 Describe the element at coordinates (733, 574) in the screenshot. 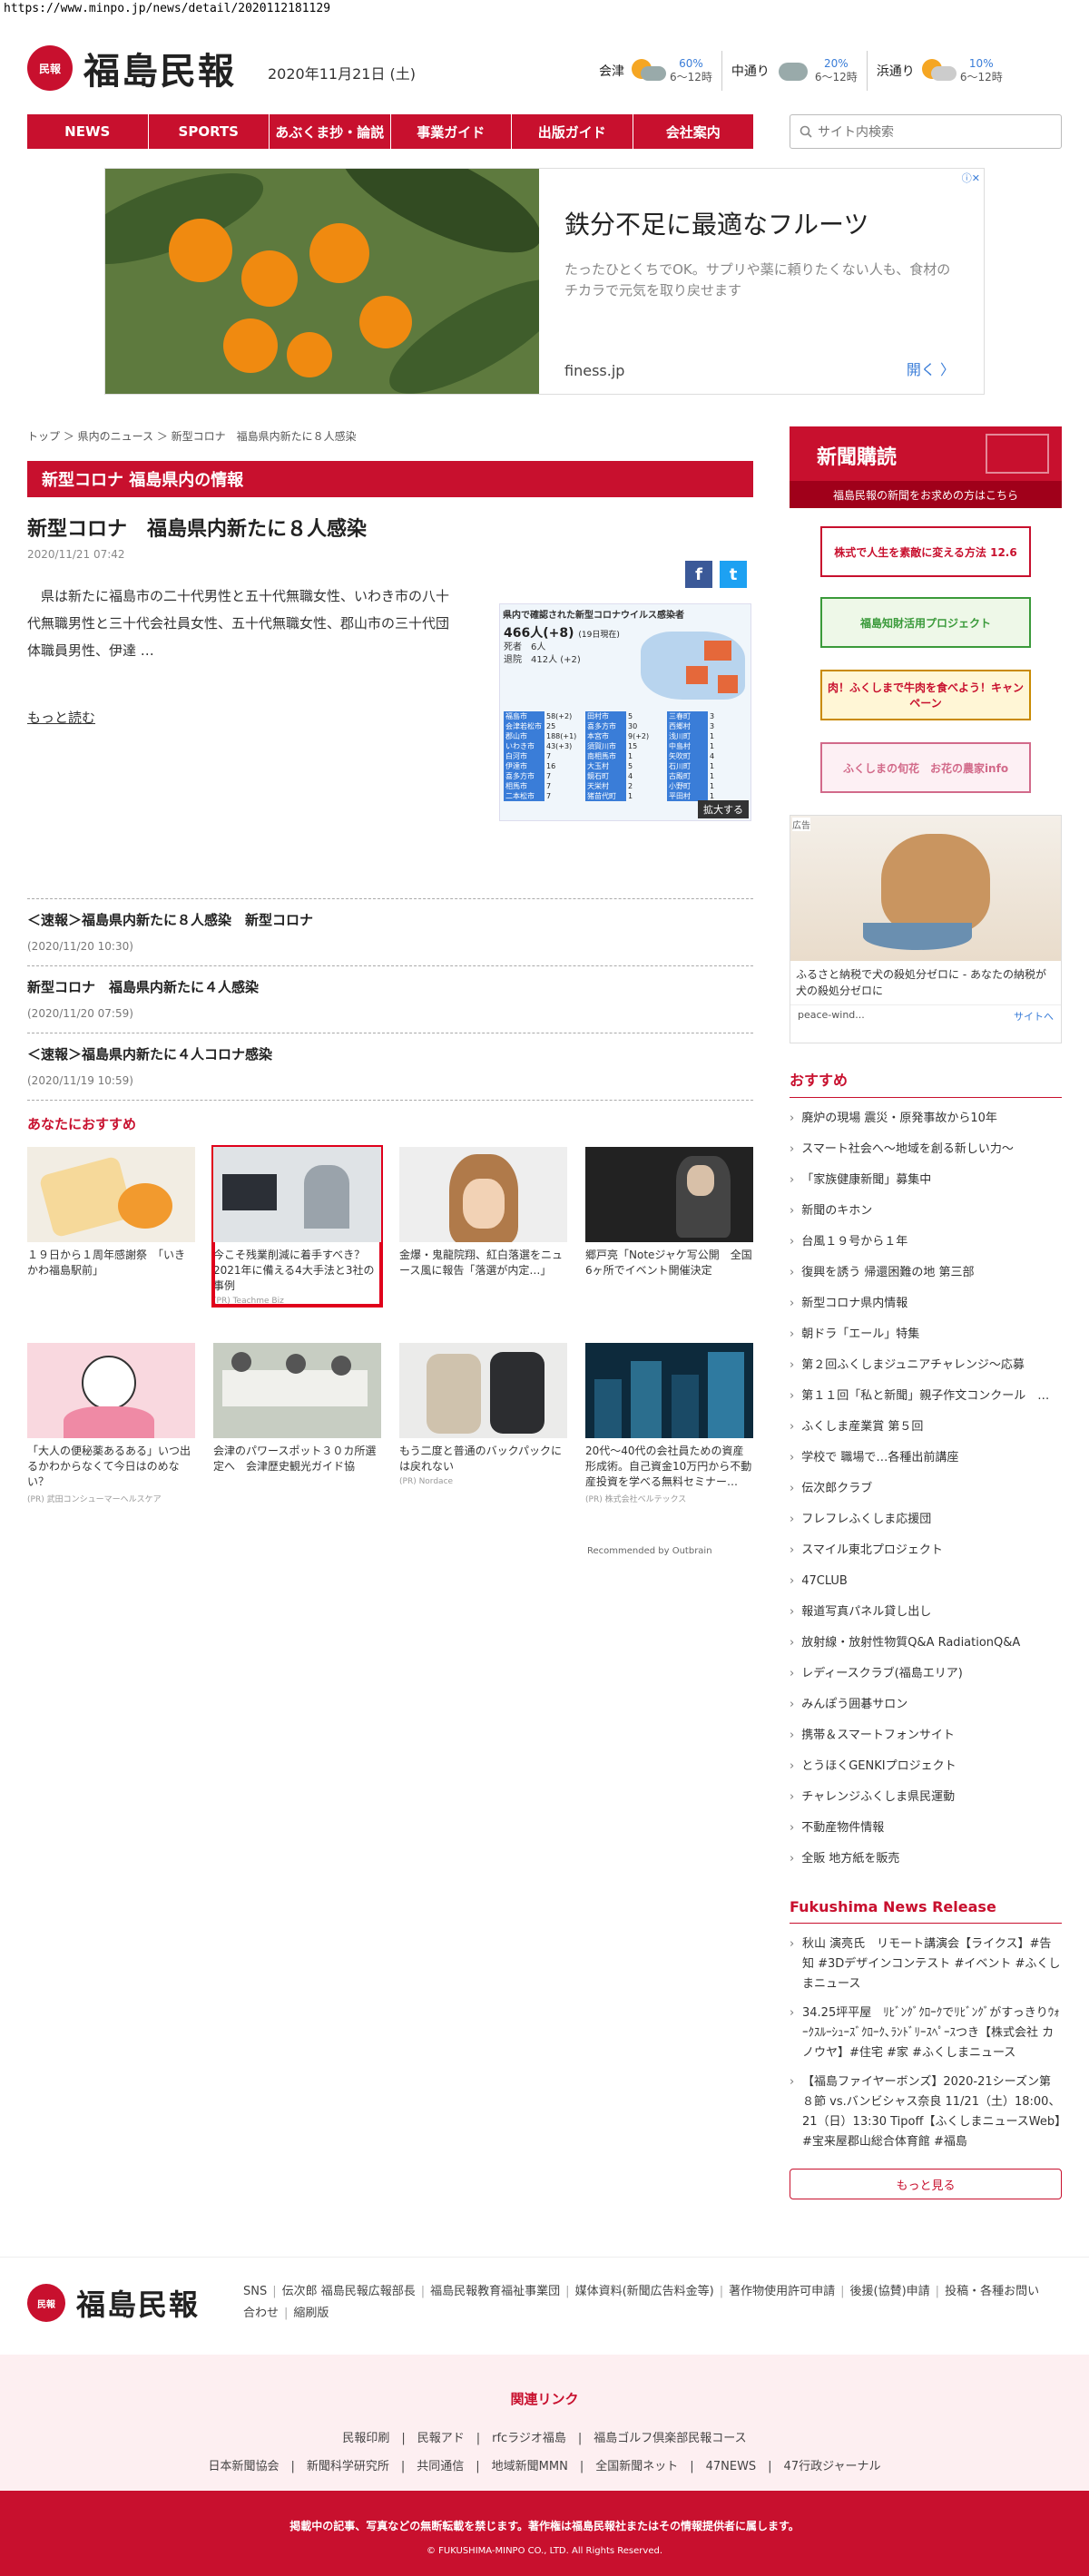

I see `twitter-icon: t` at that location.